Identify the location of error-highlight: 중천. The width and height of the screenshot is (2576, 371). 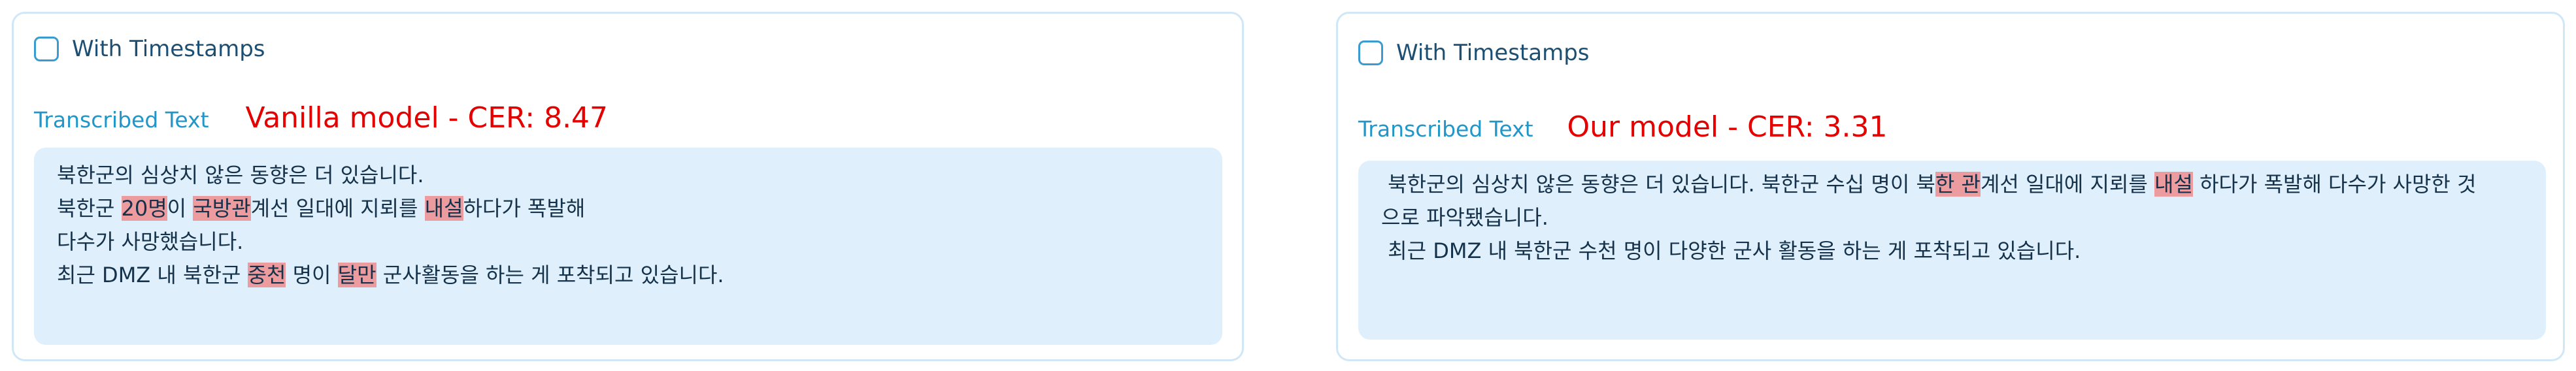
(267, 275).